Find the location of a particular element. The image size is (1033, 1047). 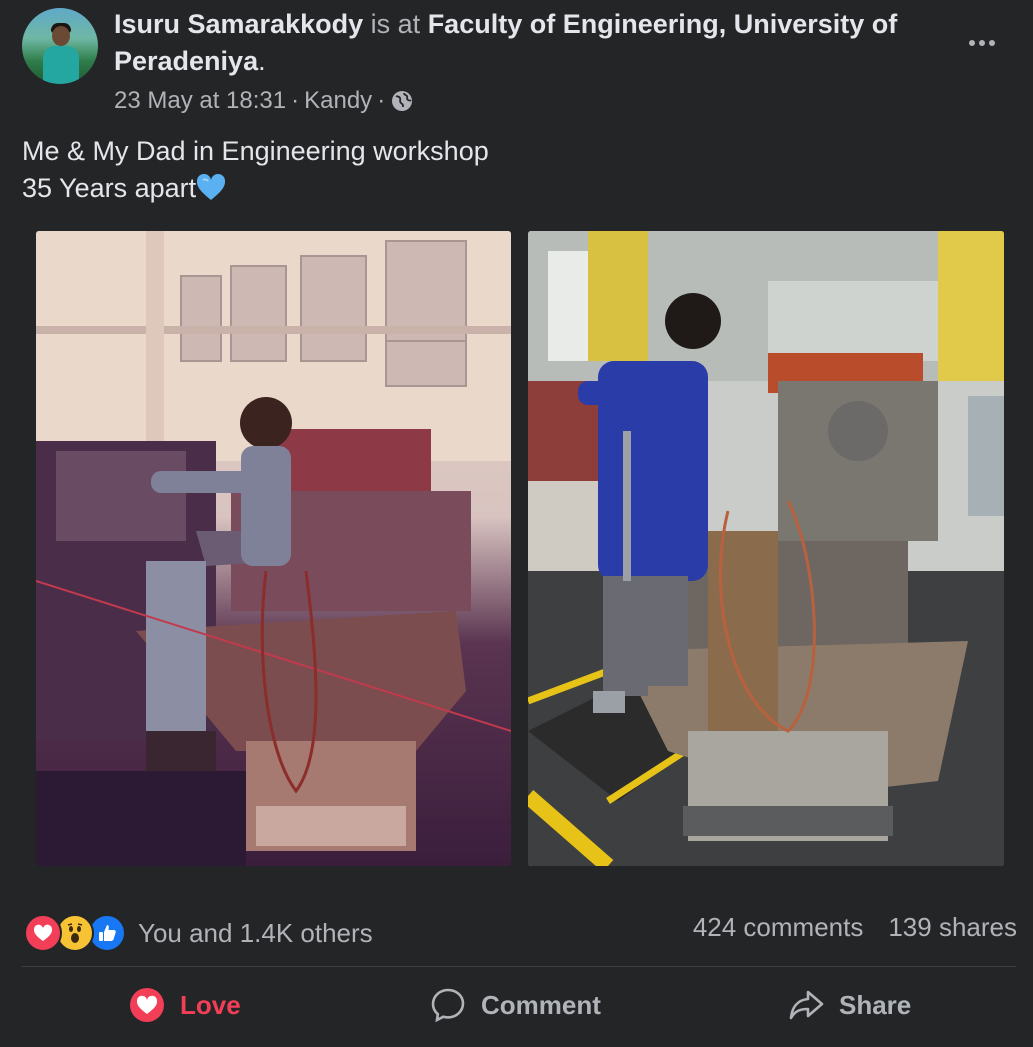

share-icon is located at coordinates (806, 1005).